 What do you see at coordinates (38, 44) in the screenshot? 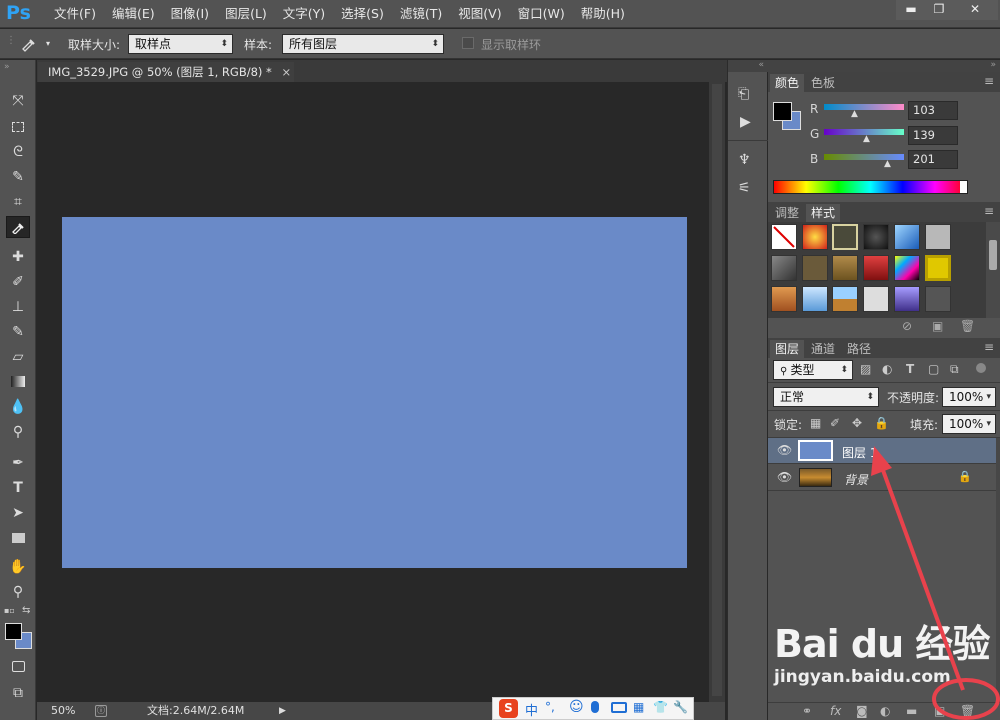
I see `eyedropper-preset-icon: ▾` at bounding box center [38, 44].